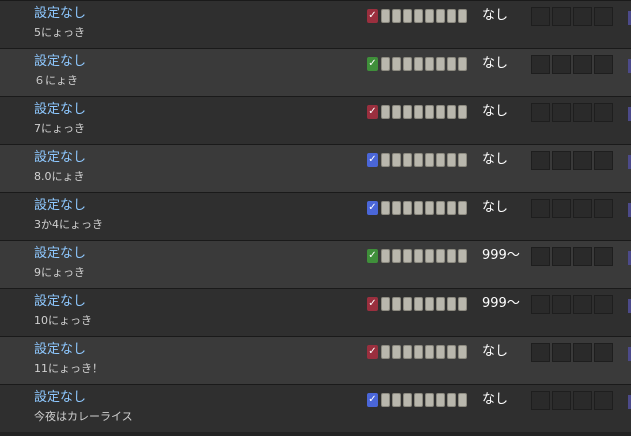 This screenshot has height=436, width=631. I want to click on list-item: 設定なし ６にょき ✓ なし, so click(315, 72).